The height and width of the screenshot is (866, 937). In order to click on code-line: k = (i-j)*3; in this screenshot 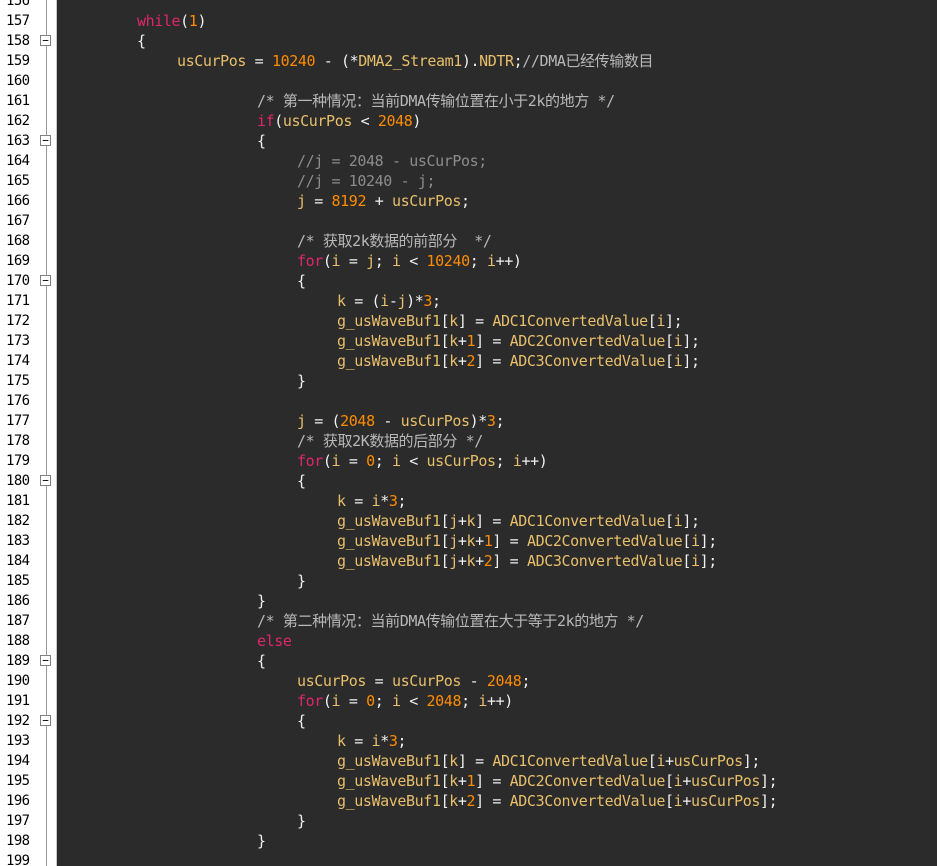, I will do `click(389, 301)`.